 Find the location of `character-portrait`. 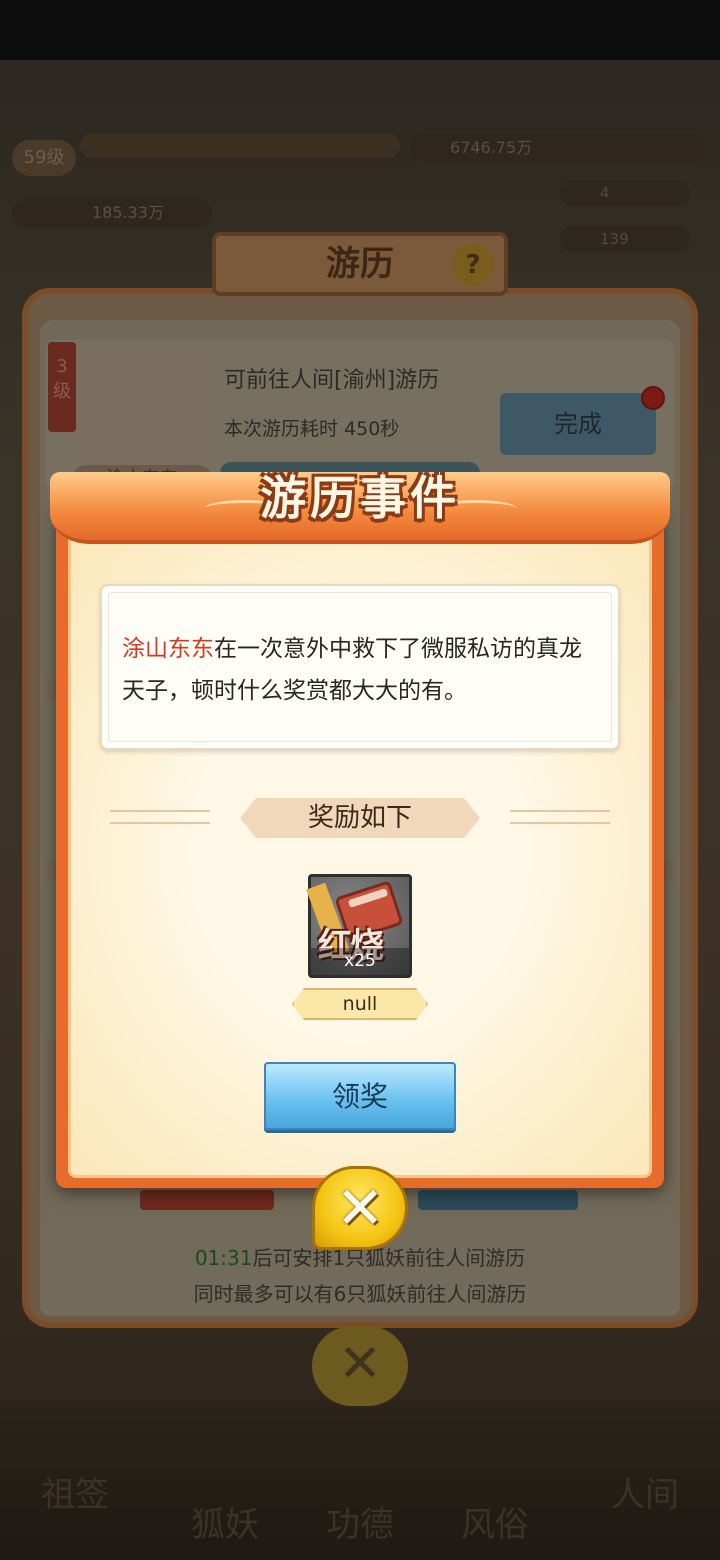

character-portrait is located at coordinates (141, 405).